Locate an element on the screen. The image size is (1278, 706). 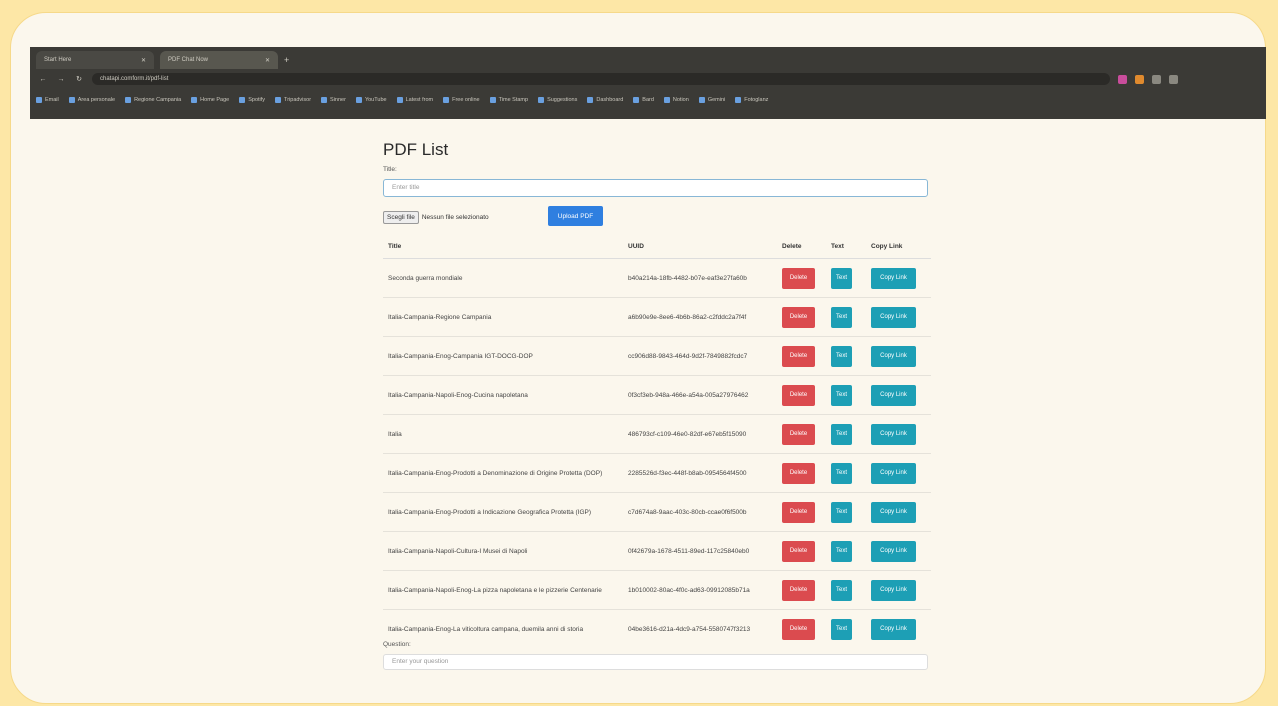
row-title: Italia is located at coordinates (505, 434).